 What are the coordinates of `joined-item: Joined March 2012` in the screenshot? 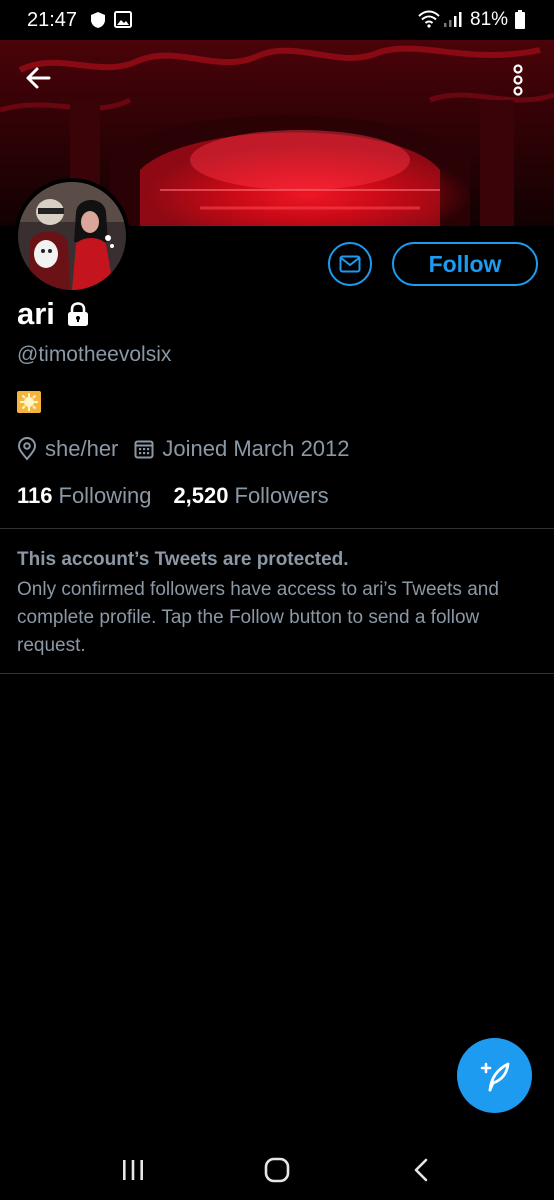 It's located at (242, 449).